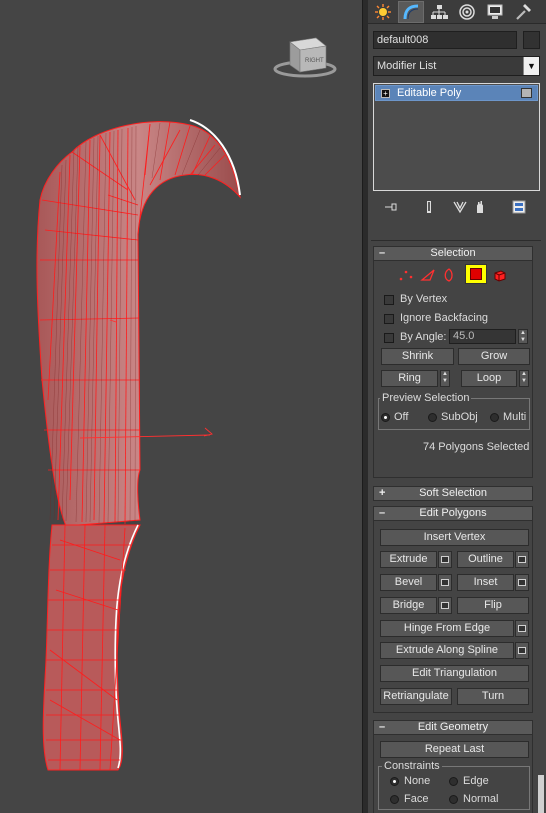 Image resolution: width=546 pixels, height=813 pixels. Describe the element at coordinates (489, 378) in the screenshot. I see `loop-button: Loop` at that location.